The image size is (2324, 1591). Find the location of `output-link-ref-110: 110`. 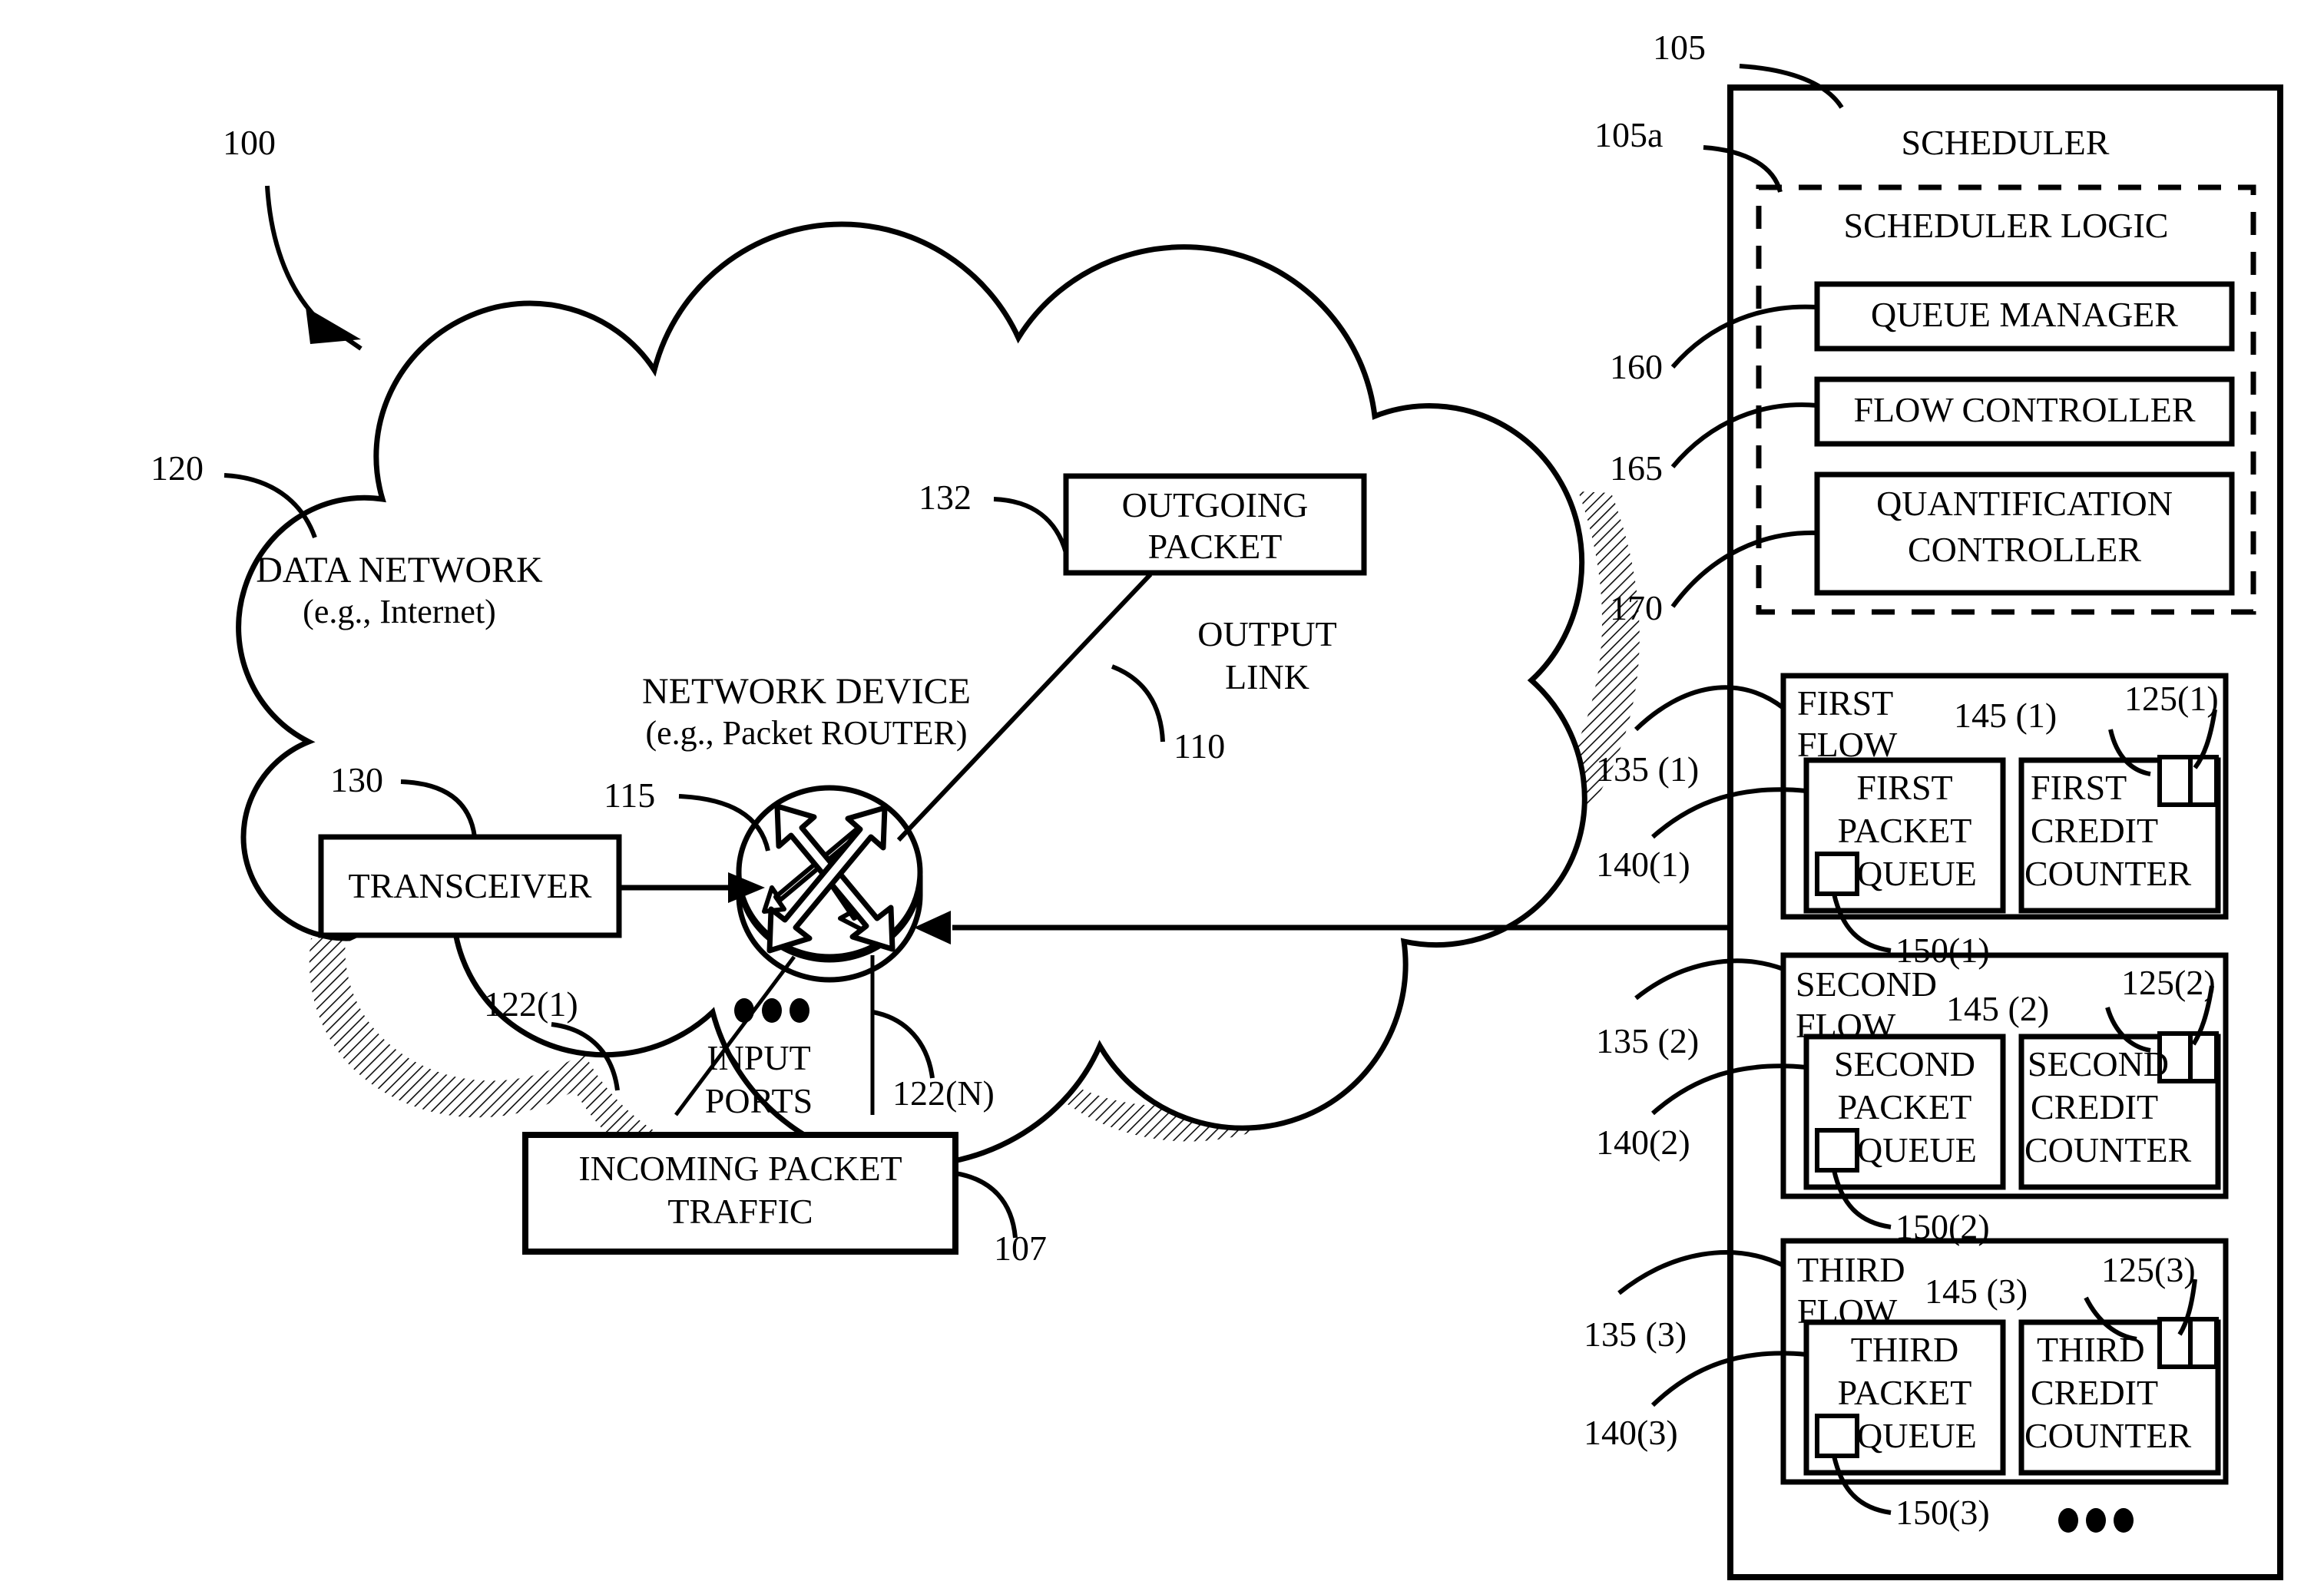

output-link-ref-110: 110 is located at coordinates (1200, 746).